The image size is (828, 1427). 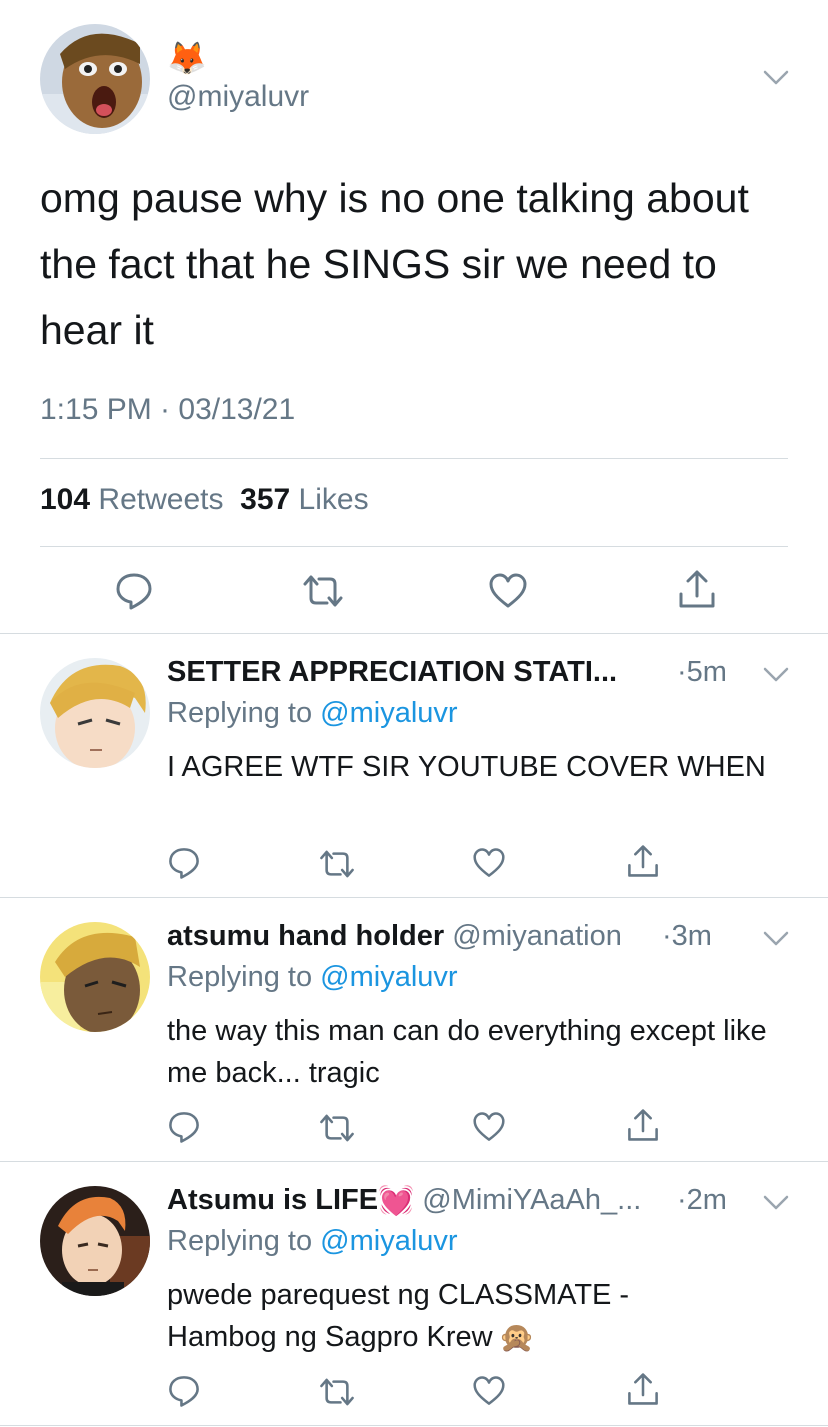 I want to click on like-label: Likes, so click(x=334, y=499).